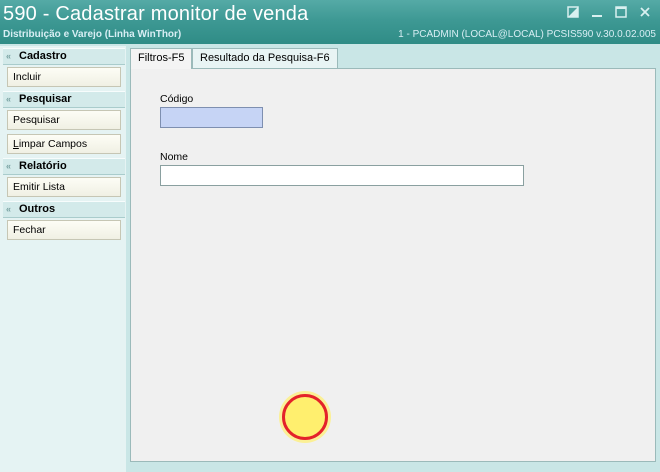  What do you see at coordinates (610, 12) in the screenshot?
I see `window-controls` at bounding box center [610, 12].